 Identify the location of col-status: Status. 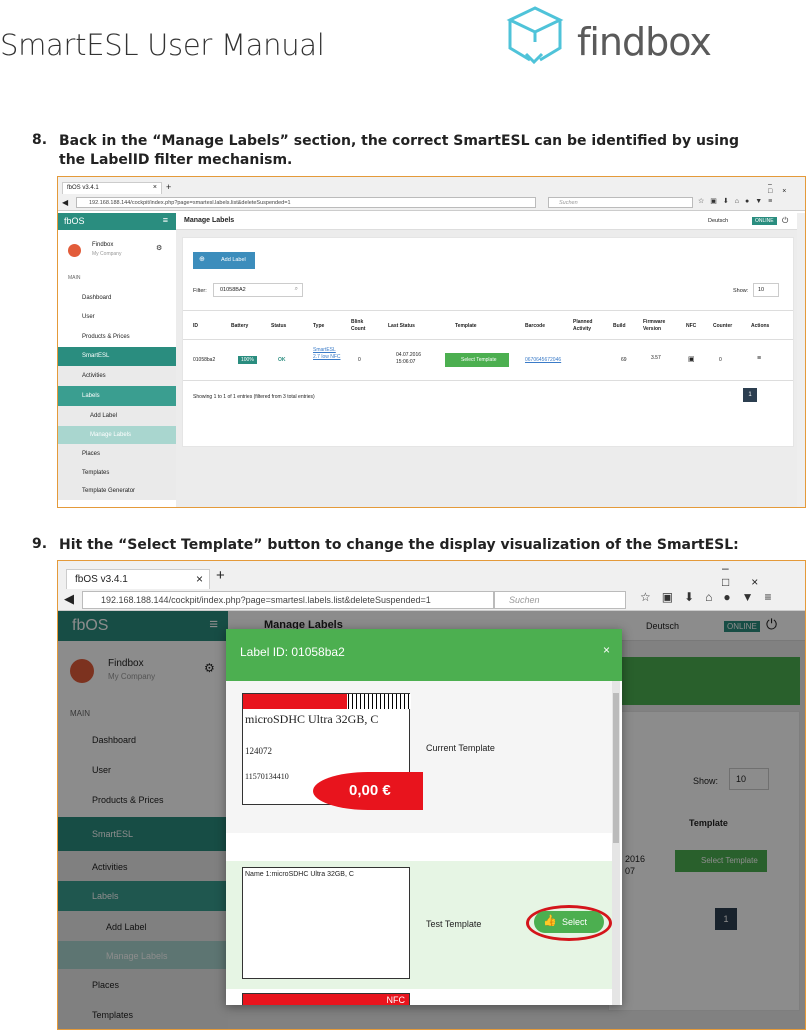
(278, 326).